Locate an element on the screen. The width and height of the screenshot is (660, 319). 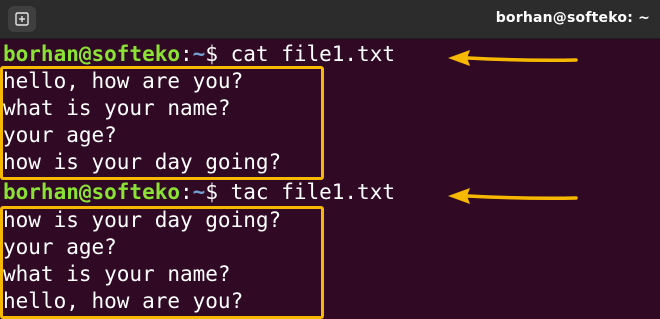
command-text: tac file1.txt is located at coordinates (312, 192).